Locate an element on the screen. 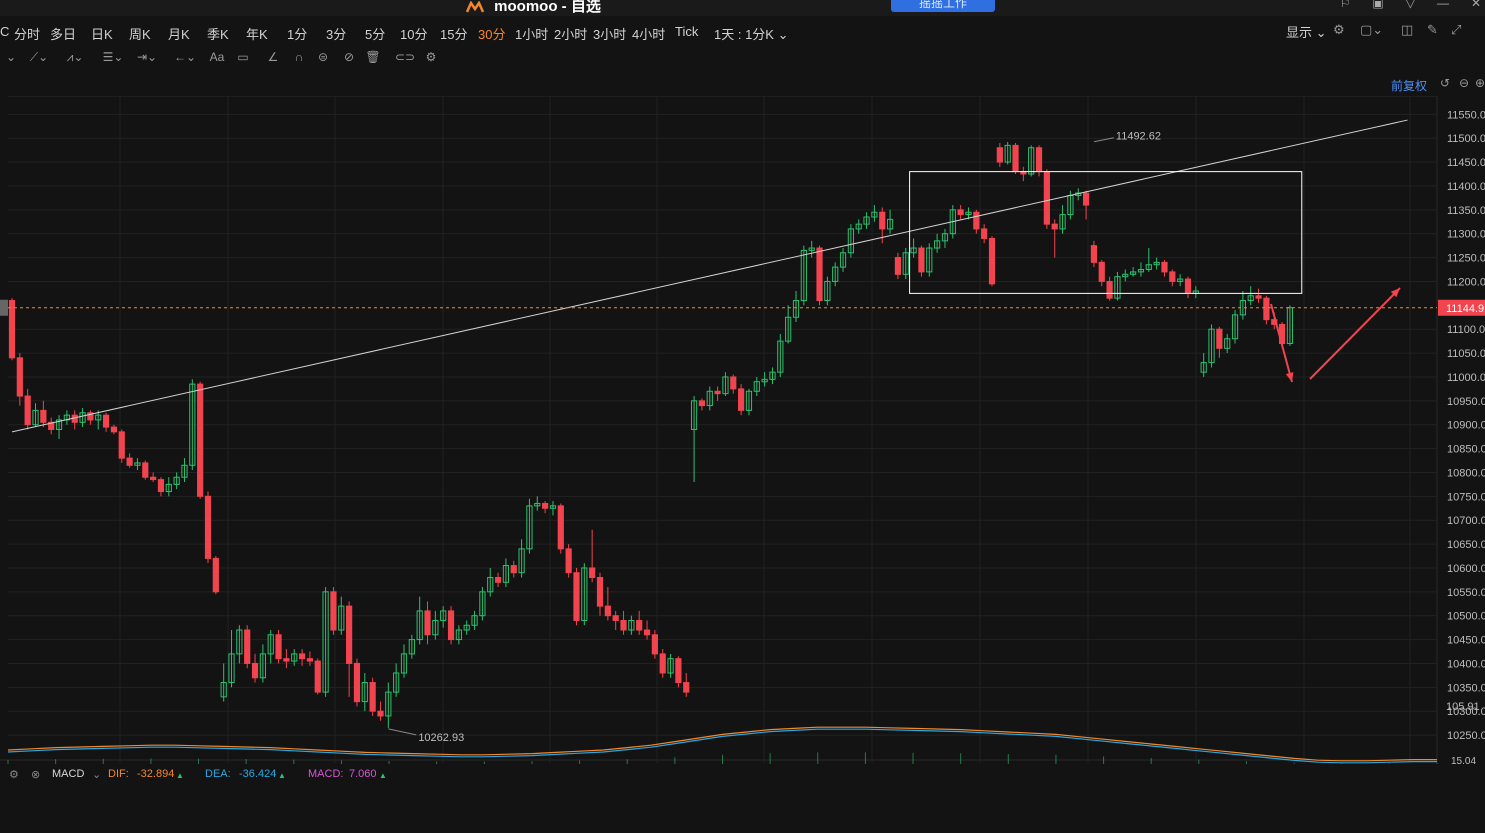 The height and width of the screenshot is (833, 1485). y-tick-label-11: 10950.00 is located at coordinates (1466, 402).